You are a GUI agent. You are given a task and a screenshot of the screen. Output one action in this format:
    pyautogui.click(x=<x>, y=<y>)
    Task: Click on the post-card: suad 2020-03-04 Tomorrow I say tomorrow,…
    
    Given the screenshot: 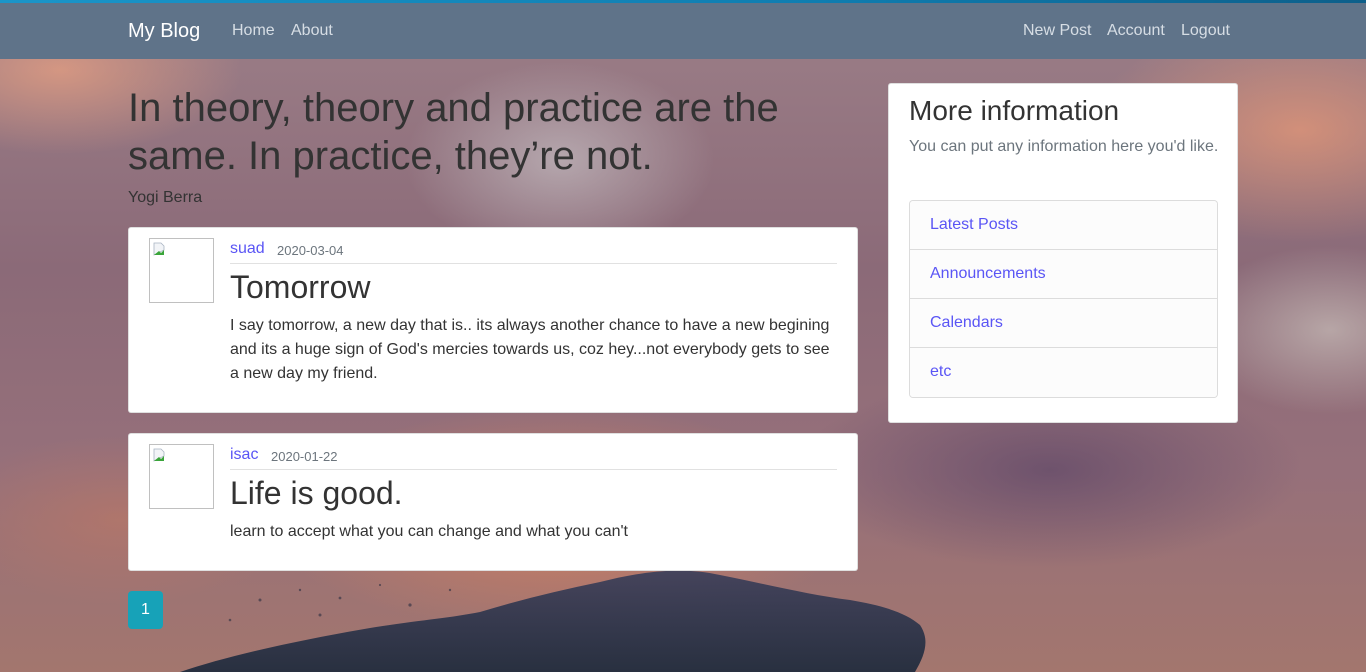 What is the action you would take?
    pyautogui.click(x=493, y=320)
    